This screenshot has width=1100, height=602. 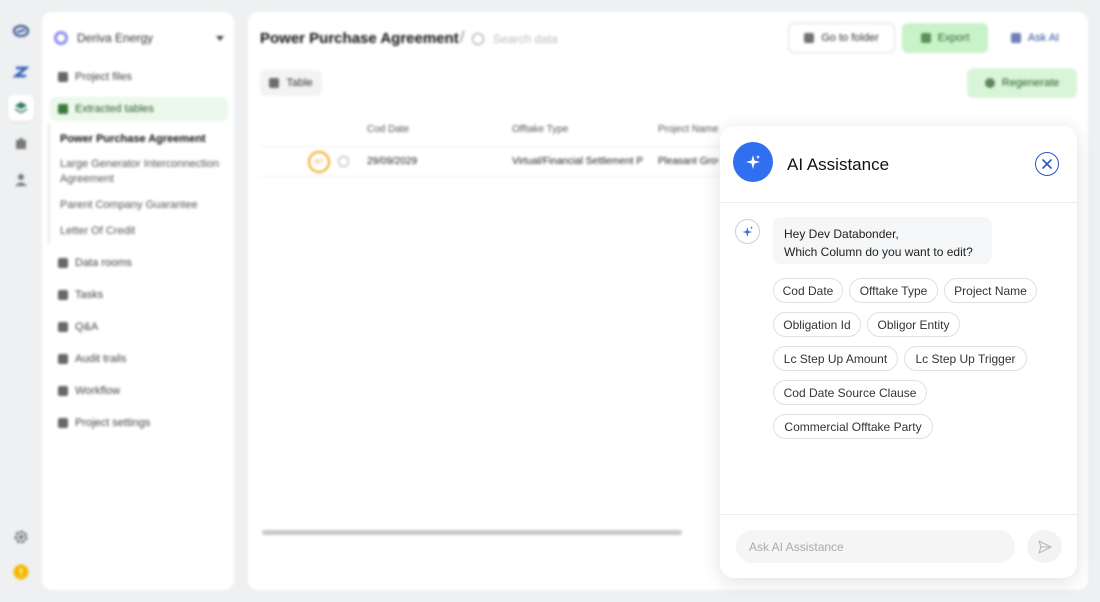 What do you see at coordinates (688, 161) in the screenshot?
I see `table-cell: Pleasant Grov` at bounding box center [688, 161].